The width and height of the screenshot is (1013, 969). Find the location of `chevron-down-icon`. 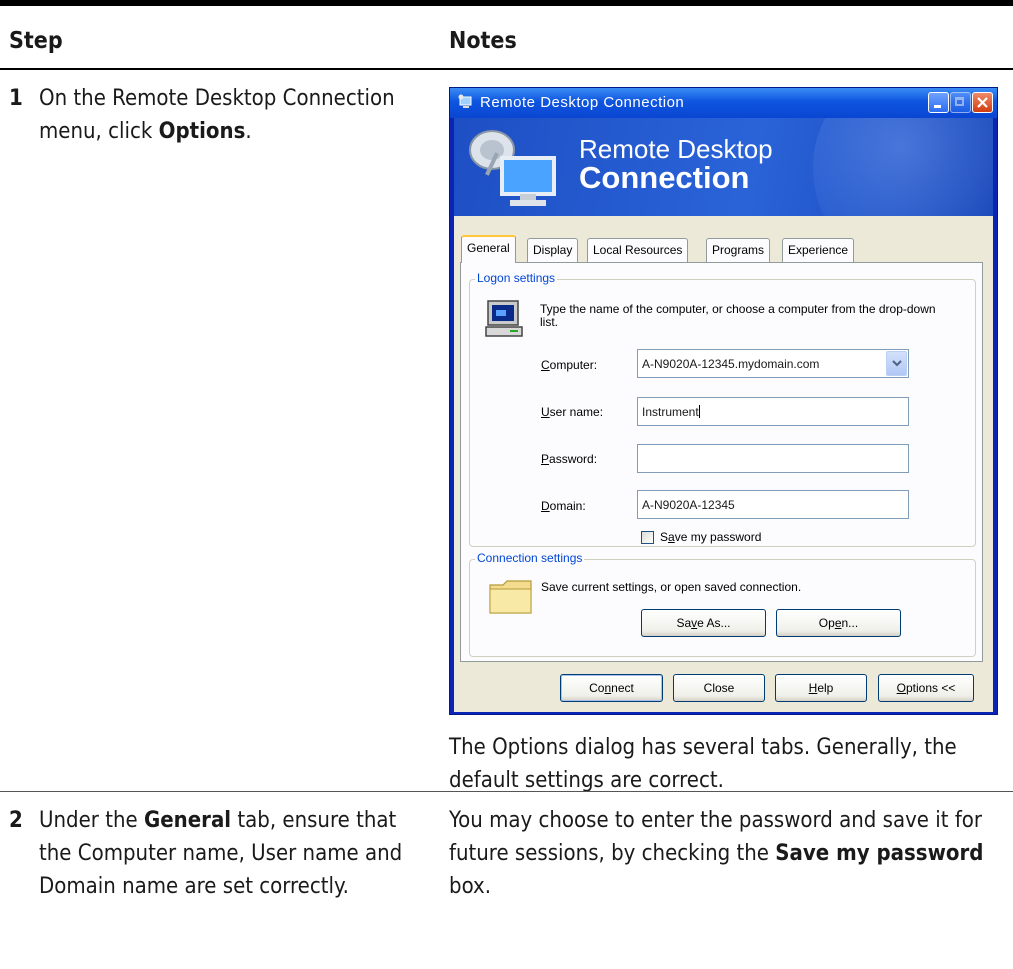

chevron-down-icon is located at coordinates (897, 363).